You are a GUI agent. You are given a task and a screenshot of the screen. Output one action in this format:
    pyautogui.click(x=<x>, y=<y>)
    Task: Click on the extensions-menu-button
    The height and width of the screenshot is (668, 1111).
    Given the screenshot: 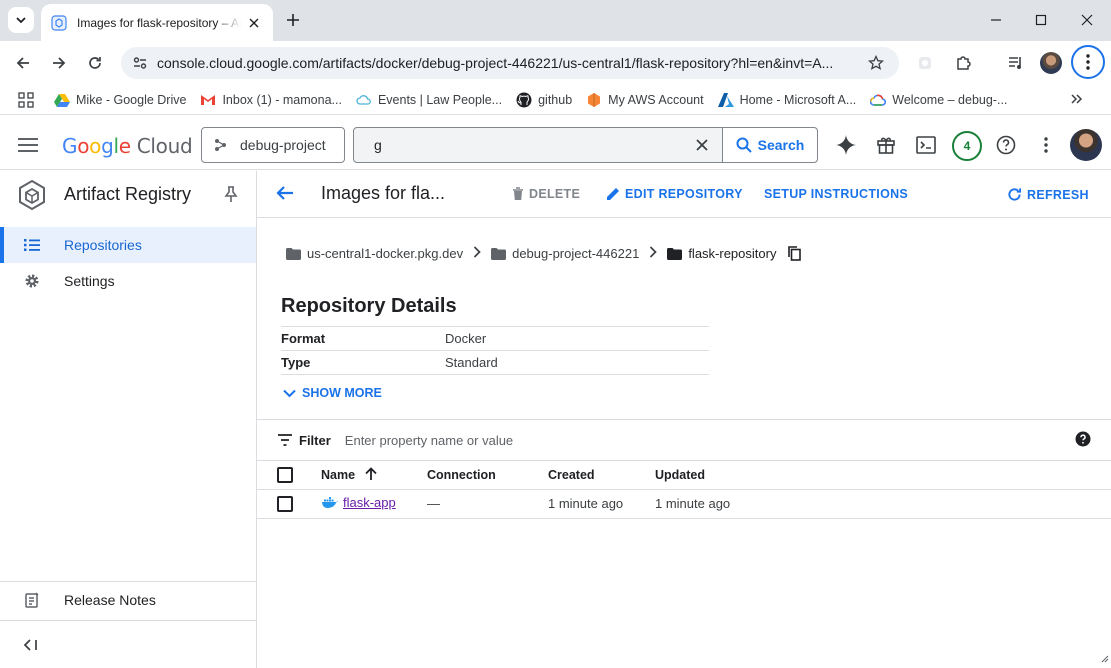 What is the action you would take?
    pyautogui.click(x=963, y=63)
    